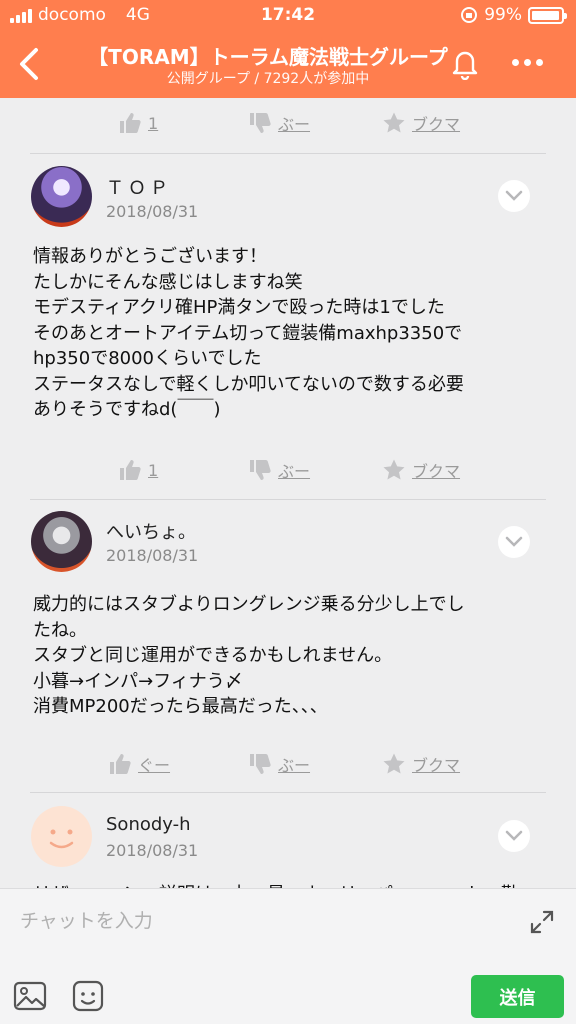 The image size is (576, 1024). I want to click on post-line: そのあとオートアイテム切って鎧装備maxhp3350で, so click(248, 333).